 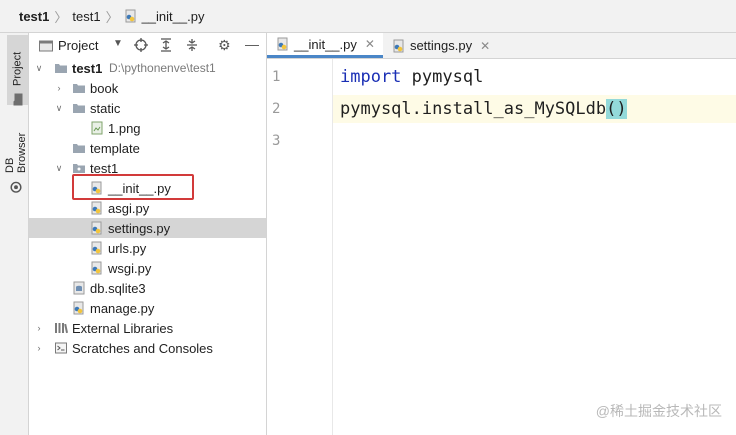 What do you see at coordinates (129, 208) in the screenshot?
I see `tree-item-label: asgi.py` at bounding box center [129, 208].